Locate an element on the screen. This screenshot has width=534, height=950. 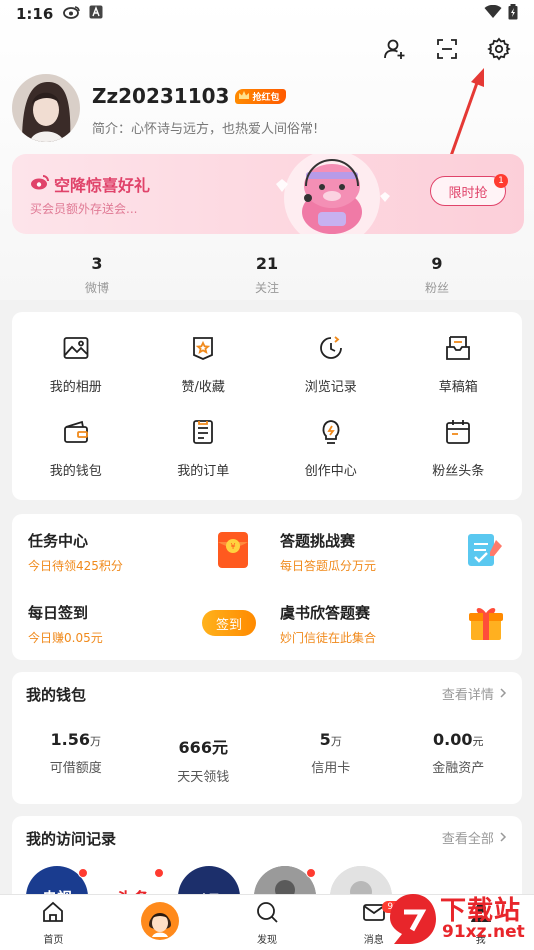
wallet-icon is located at coordinates (76, 434).